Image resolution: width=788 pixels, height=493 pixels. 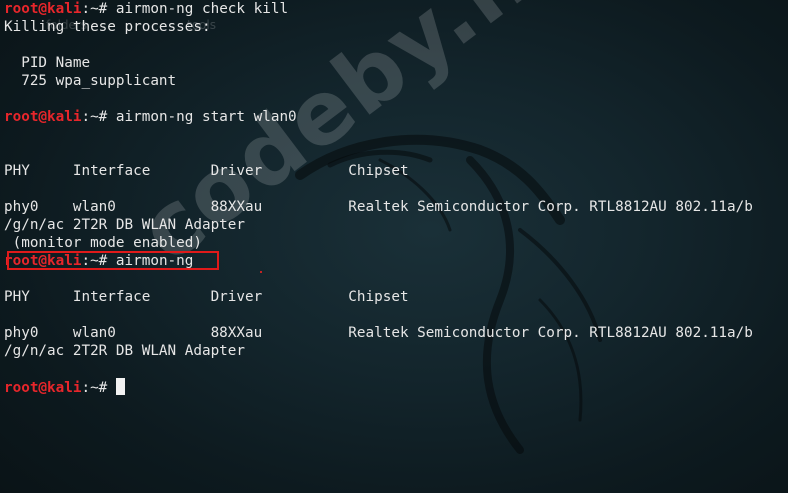 What do you see at coordinates (206, 117) in the screenshot?
I see `command-text: airmon-ng start wlan0` at bounding box center [206, 117].